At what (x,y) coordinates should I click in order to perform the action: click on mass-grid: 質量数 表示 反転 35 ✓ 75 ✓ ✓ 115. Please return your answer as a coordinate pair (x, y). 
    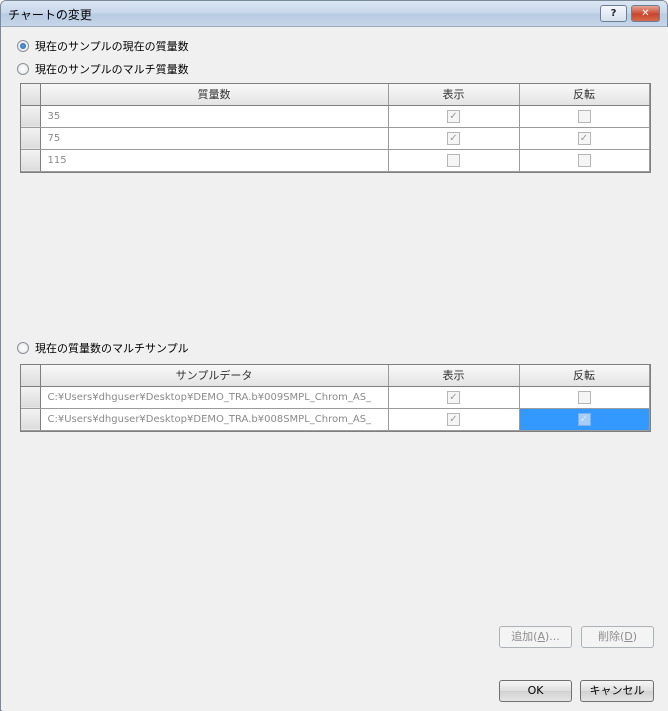
    Looking at the image, I should click on (335, 128).